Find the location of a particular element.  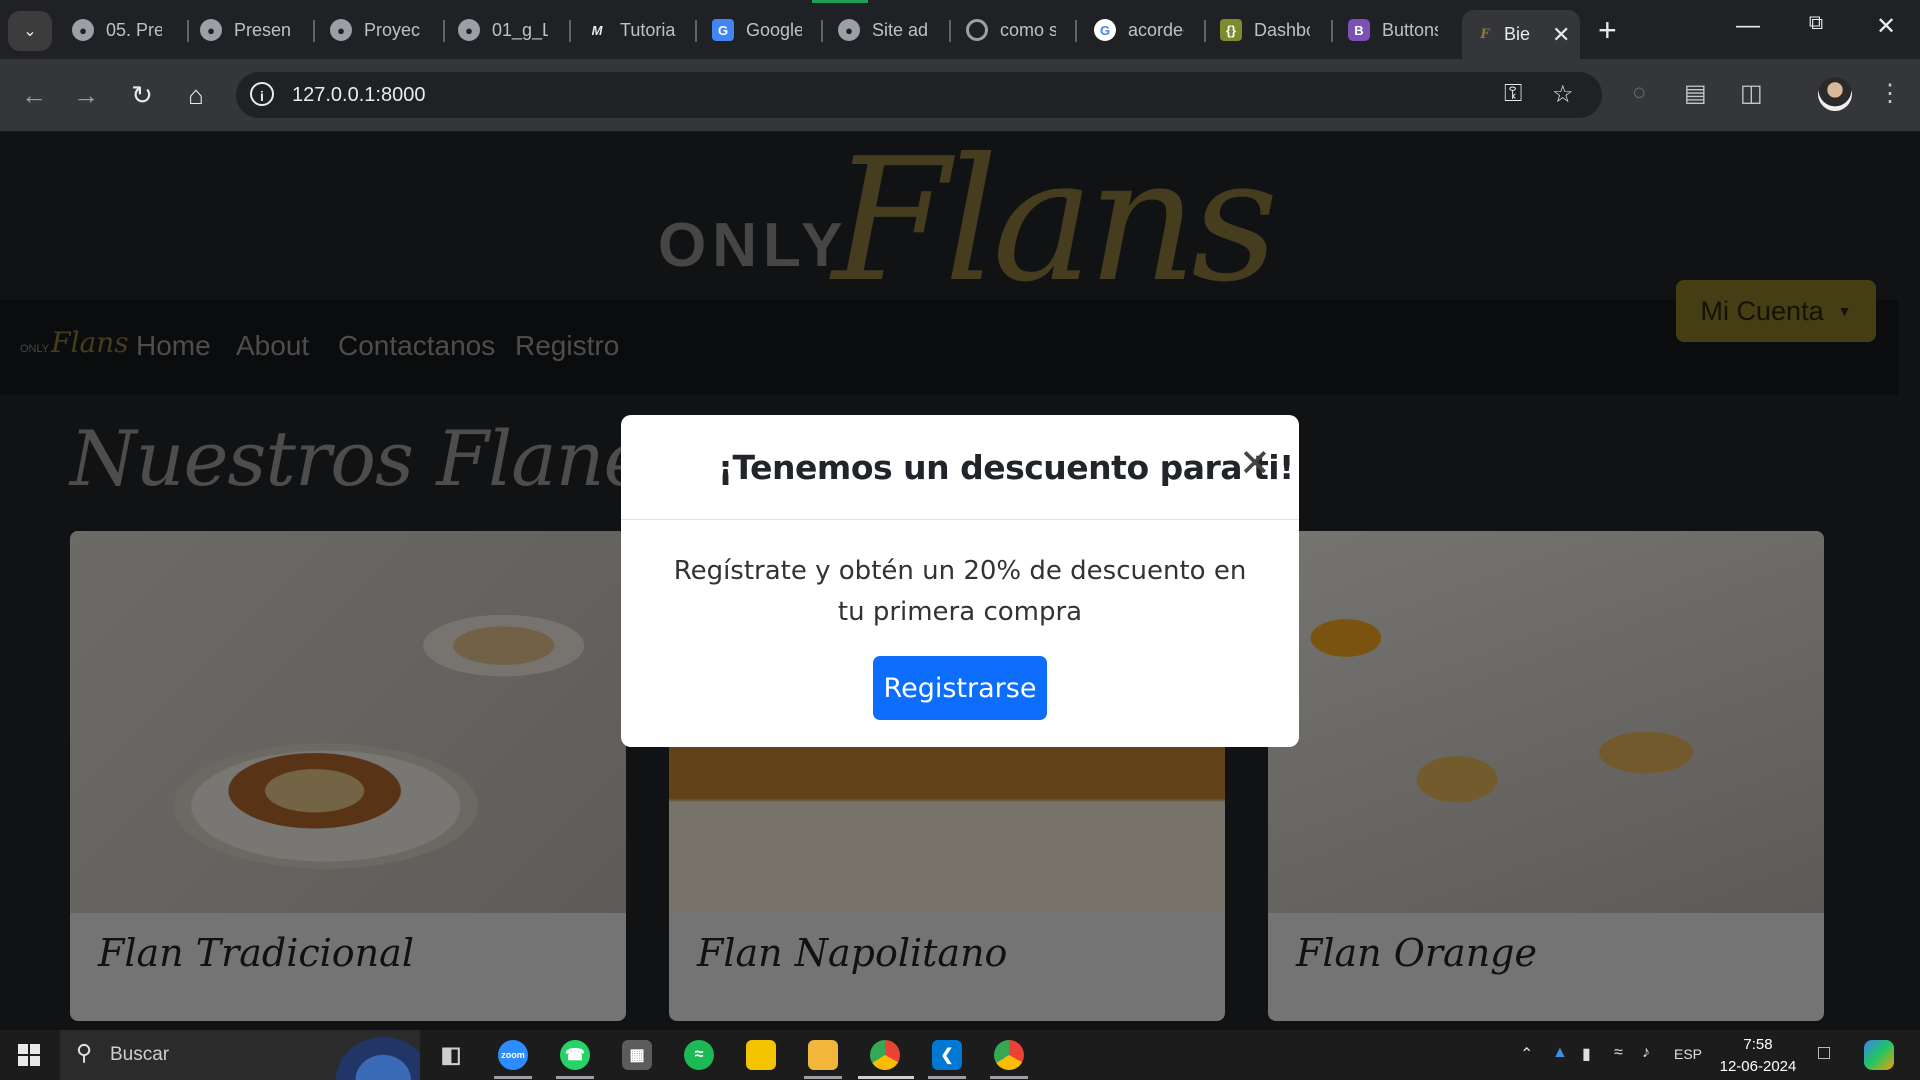

browser-tab: B Buttons is located at coordinates (1407, 30).